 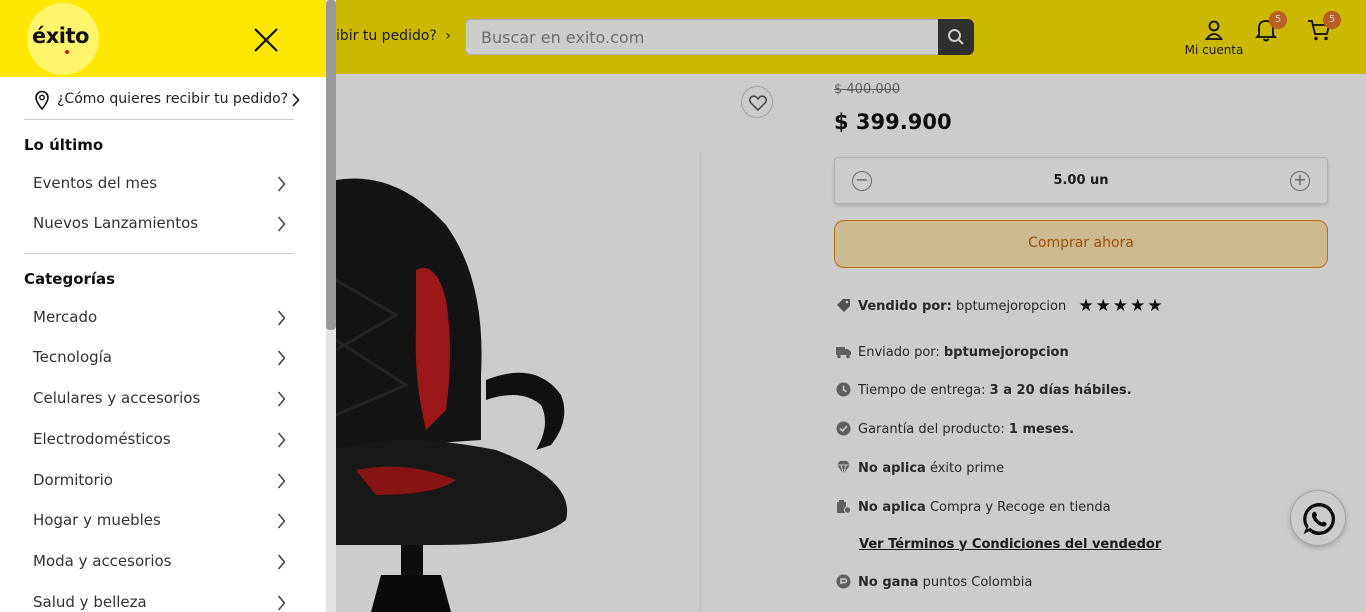 What do you see at coordinates (173, 99) in the screenshot?
I see `delivery-question: ¿Cómo quieres recibir tu pedido?` at bounding box center [173, 99].